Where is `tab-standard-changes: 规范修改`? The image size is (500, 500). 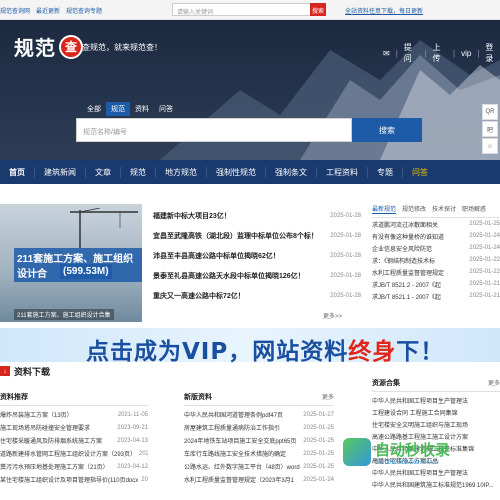
tab-standard-changes: 规范修改 is located at coordinates (414, 209).